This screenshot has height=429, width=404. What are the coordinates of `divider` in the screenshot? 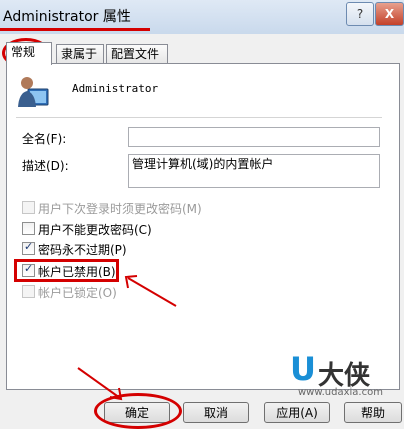 It's located at (199, 117).